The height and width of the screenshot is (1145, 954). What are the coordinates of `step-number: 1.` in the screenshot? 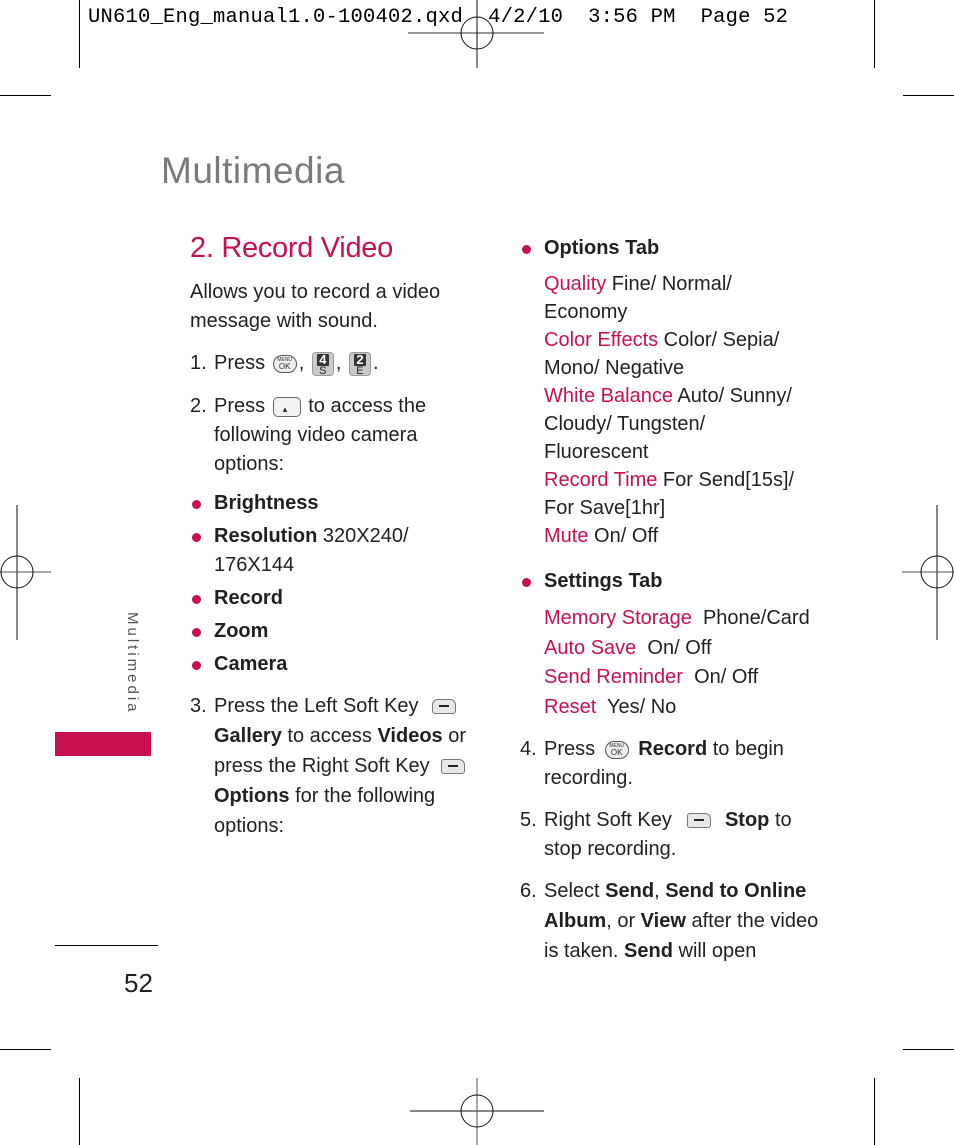 It's located at (198, 363).